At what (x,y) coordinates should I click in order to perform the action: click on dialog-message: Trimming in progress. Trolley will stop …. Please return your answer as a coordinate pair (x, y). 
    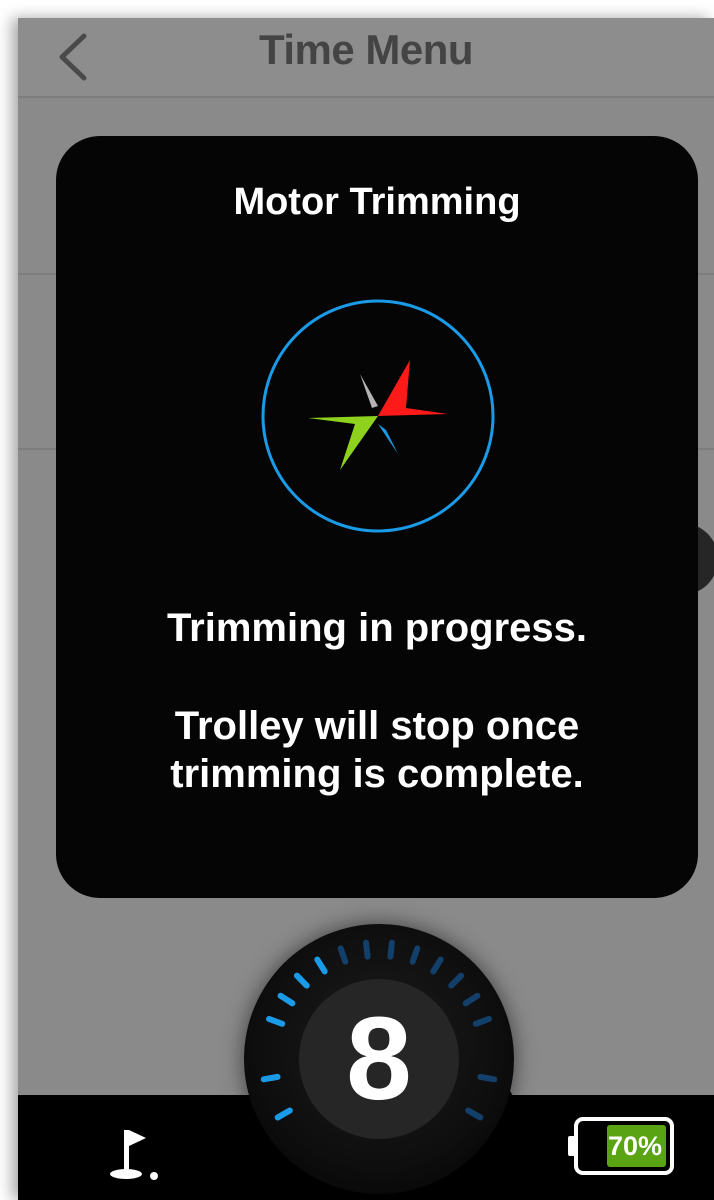
    Looking at the image, I should click on (377, 701).